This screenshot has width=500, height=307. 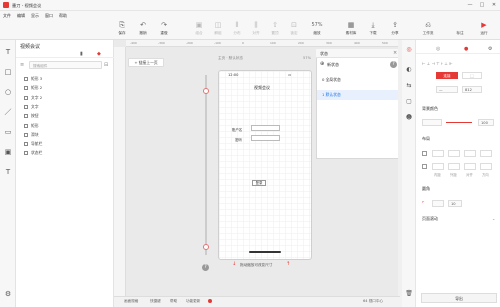 I want to click on tab-interaction: ●, so click(x=466, y=49).